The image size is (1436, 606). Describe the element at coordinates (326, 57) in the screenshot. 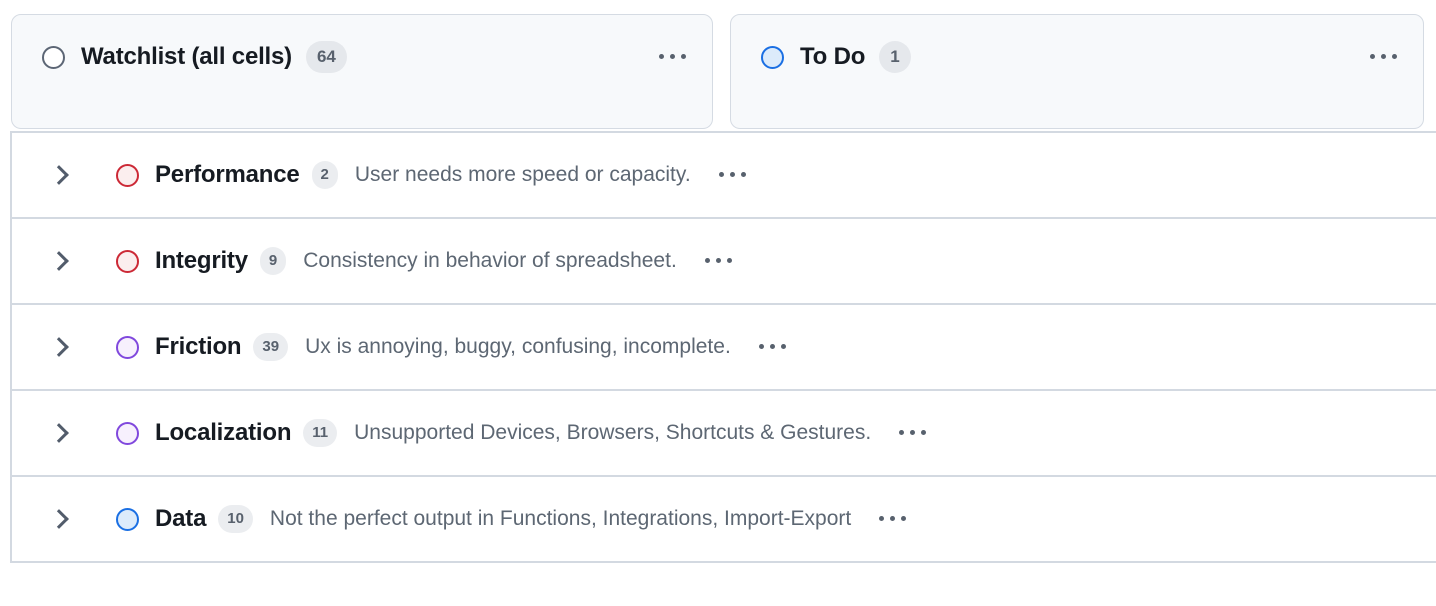

I see `column-count-badge: 64` at that location.